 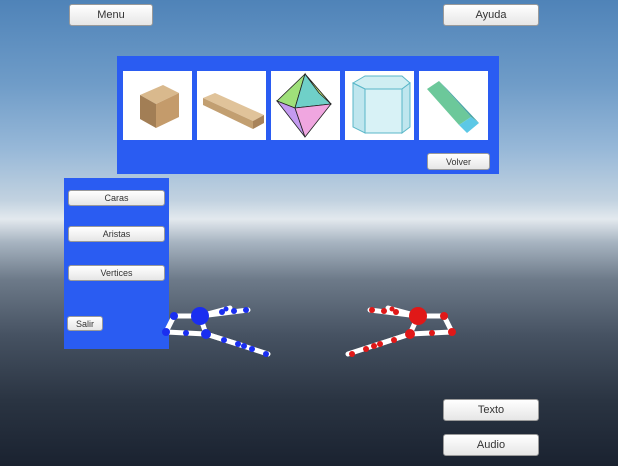 I want to click on oblique-prism-icon, so click(x=453, y=107).